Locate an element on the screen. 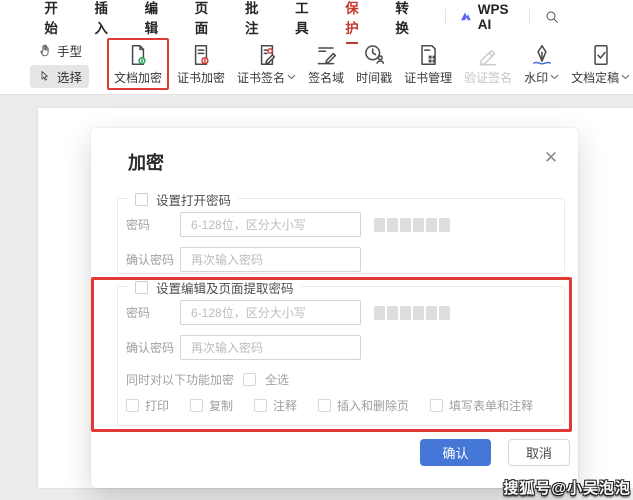 The width and height of the screenshot is (633, 500). confirm-button: 确认 is located at coordinates (455, 452).